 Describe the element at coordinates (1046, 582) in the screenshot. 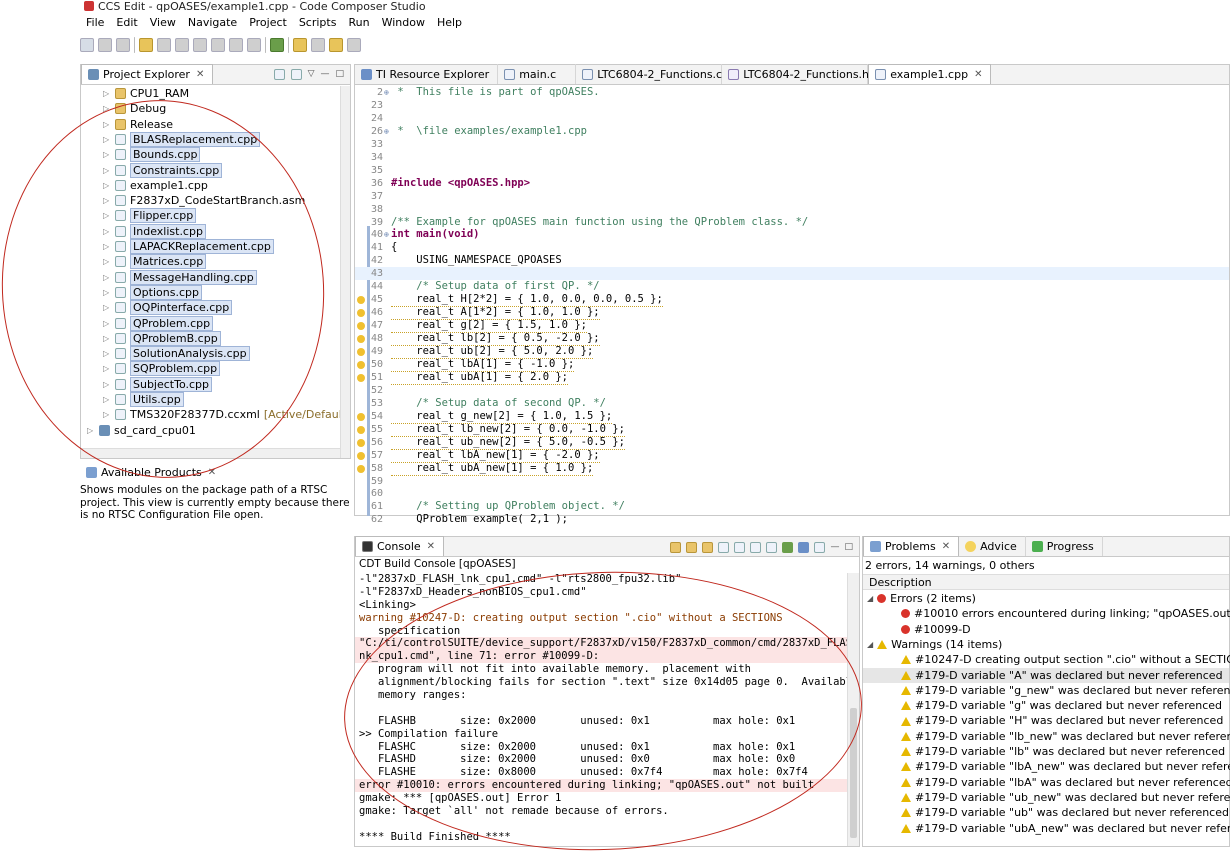

I see `description-column-header: Description` at that location.